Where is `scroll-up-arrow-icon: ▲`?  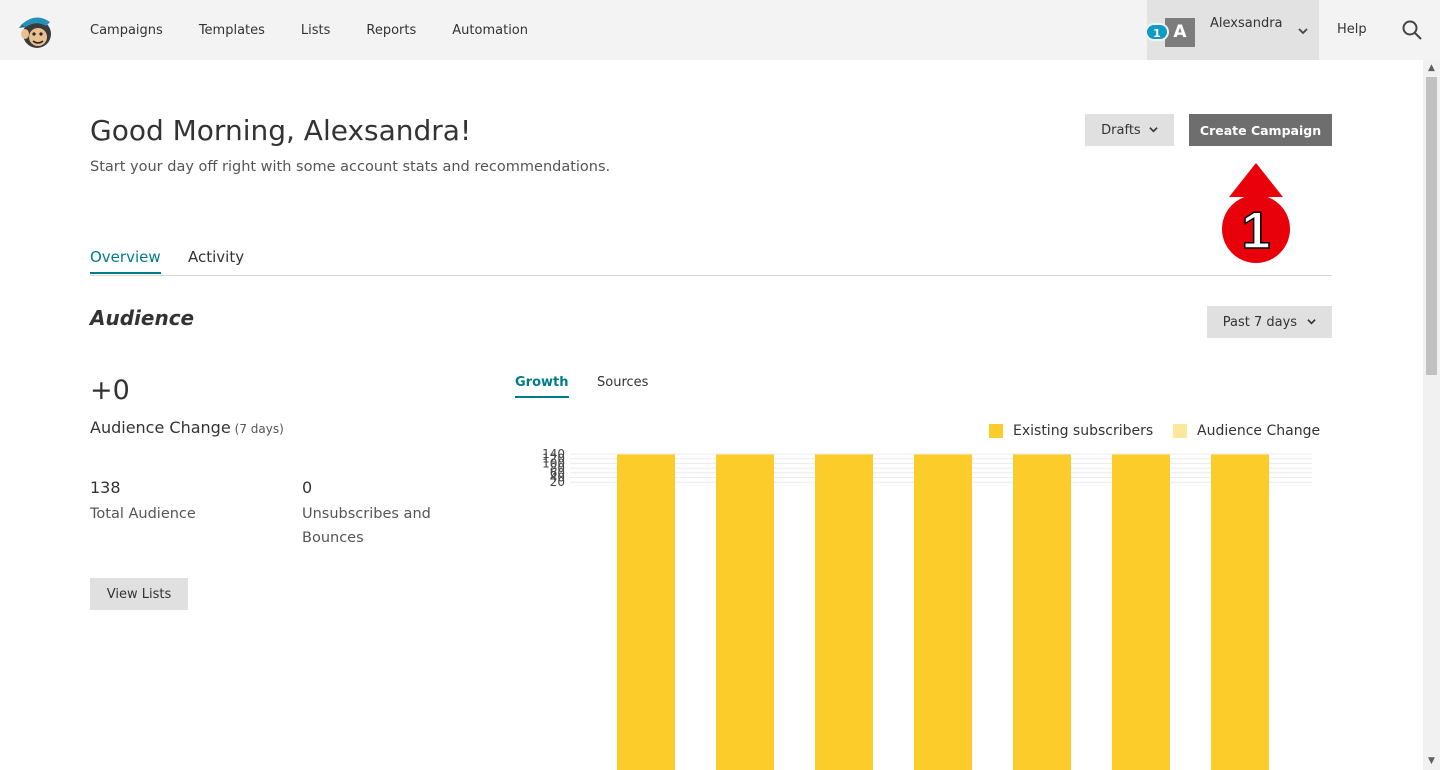 scroll-up-arrow-icon: ▲ is located at coordinates (1431, 68).